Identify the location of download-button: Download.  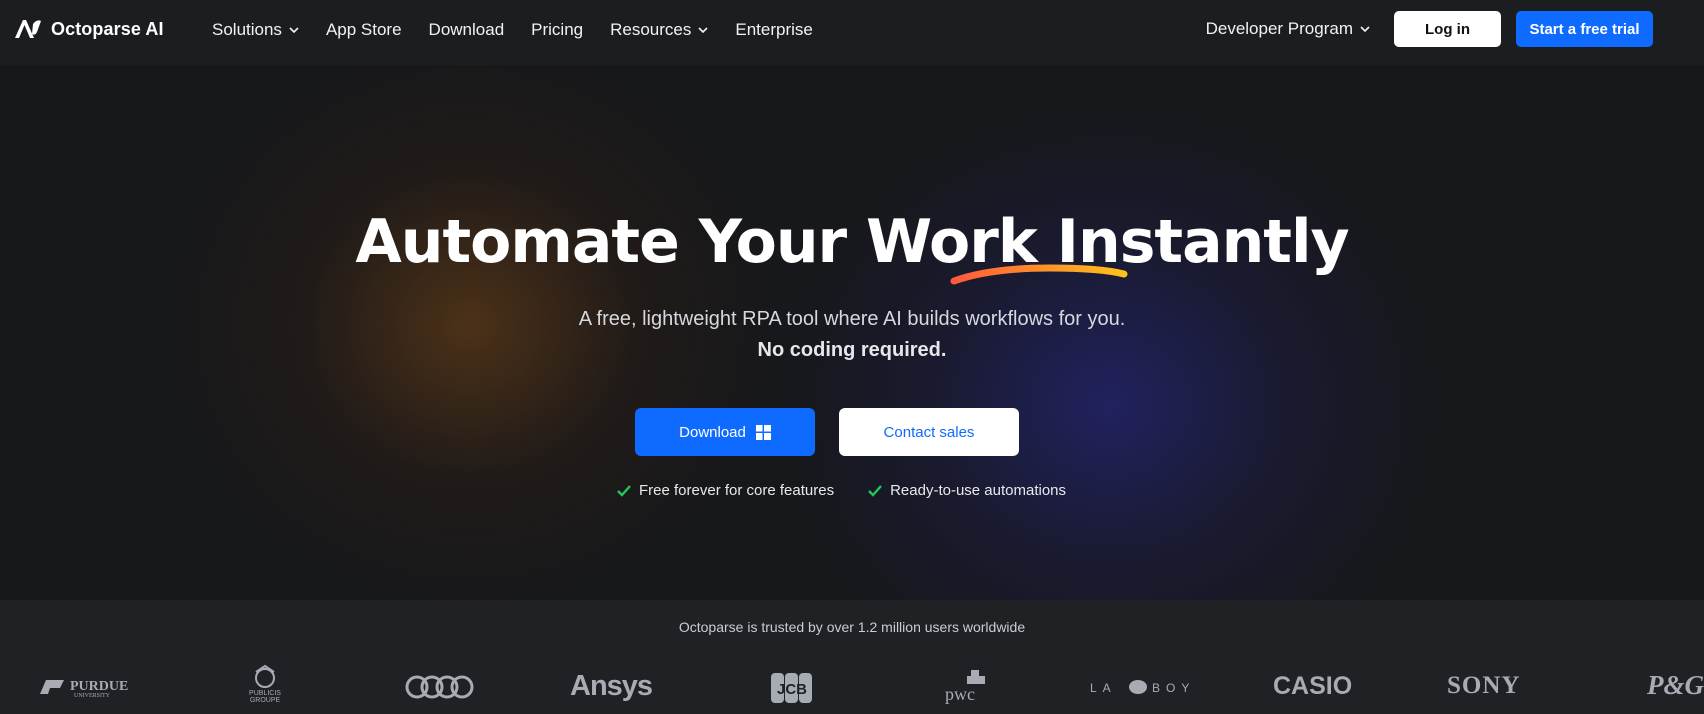
(725, 432).